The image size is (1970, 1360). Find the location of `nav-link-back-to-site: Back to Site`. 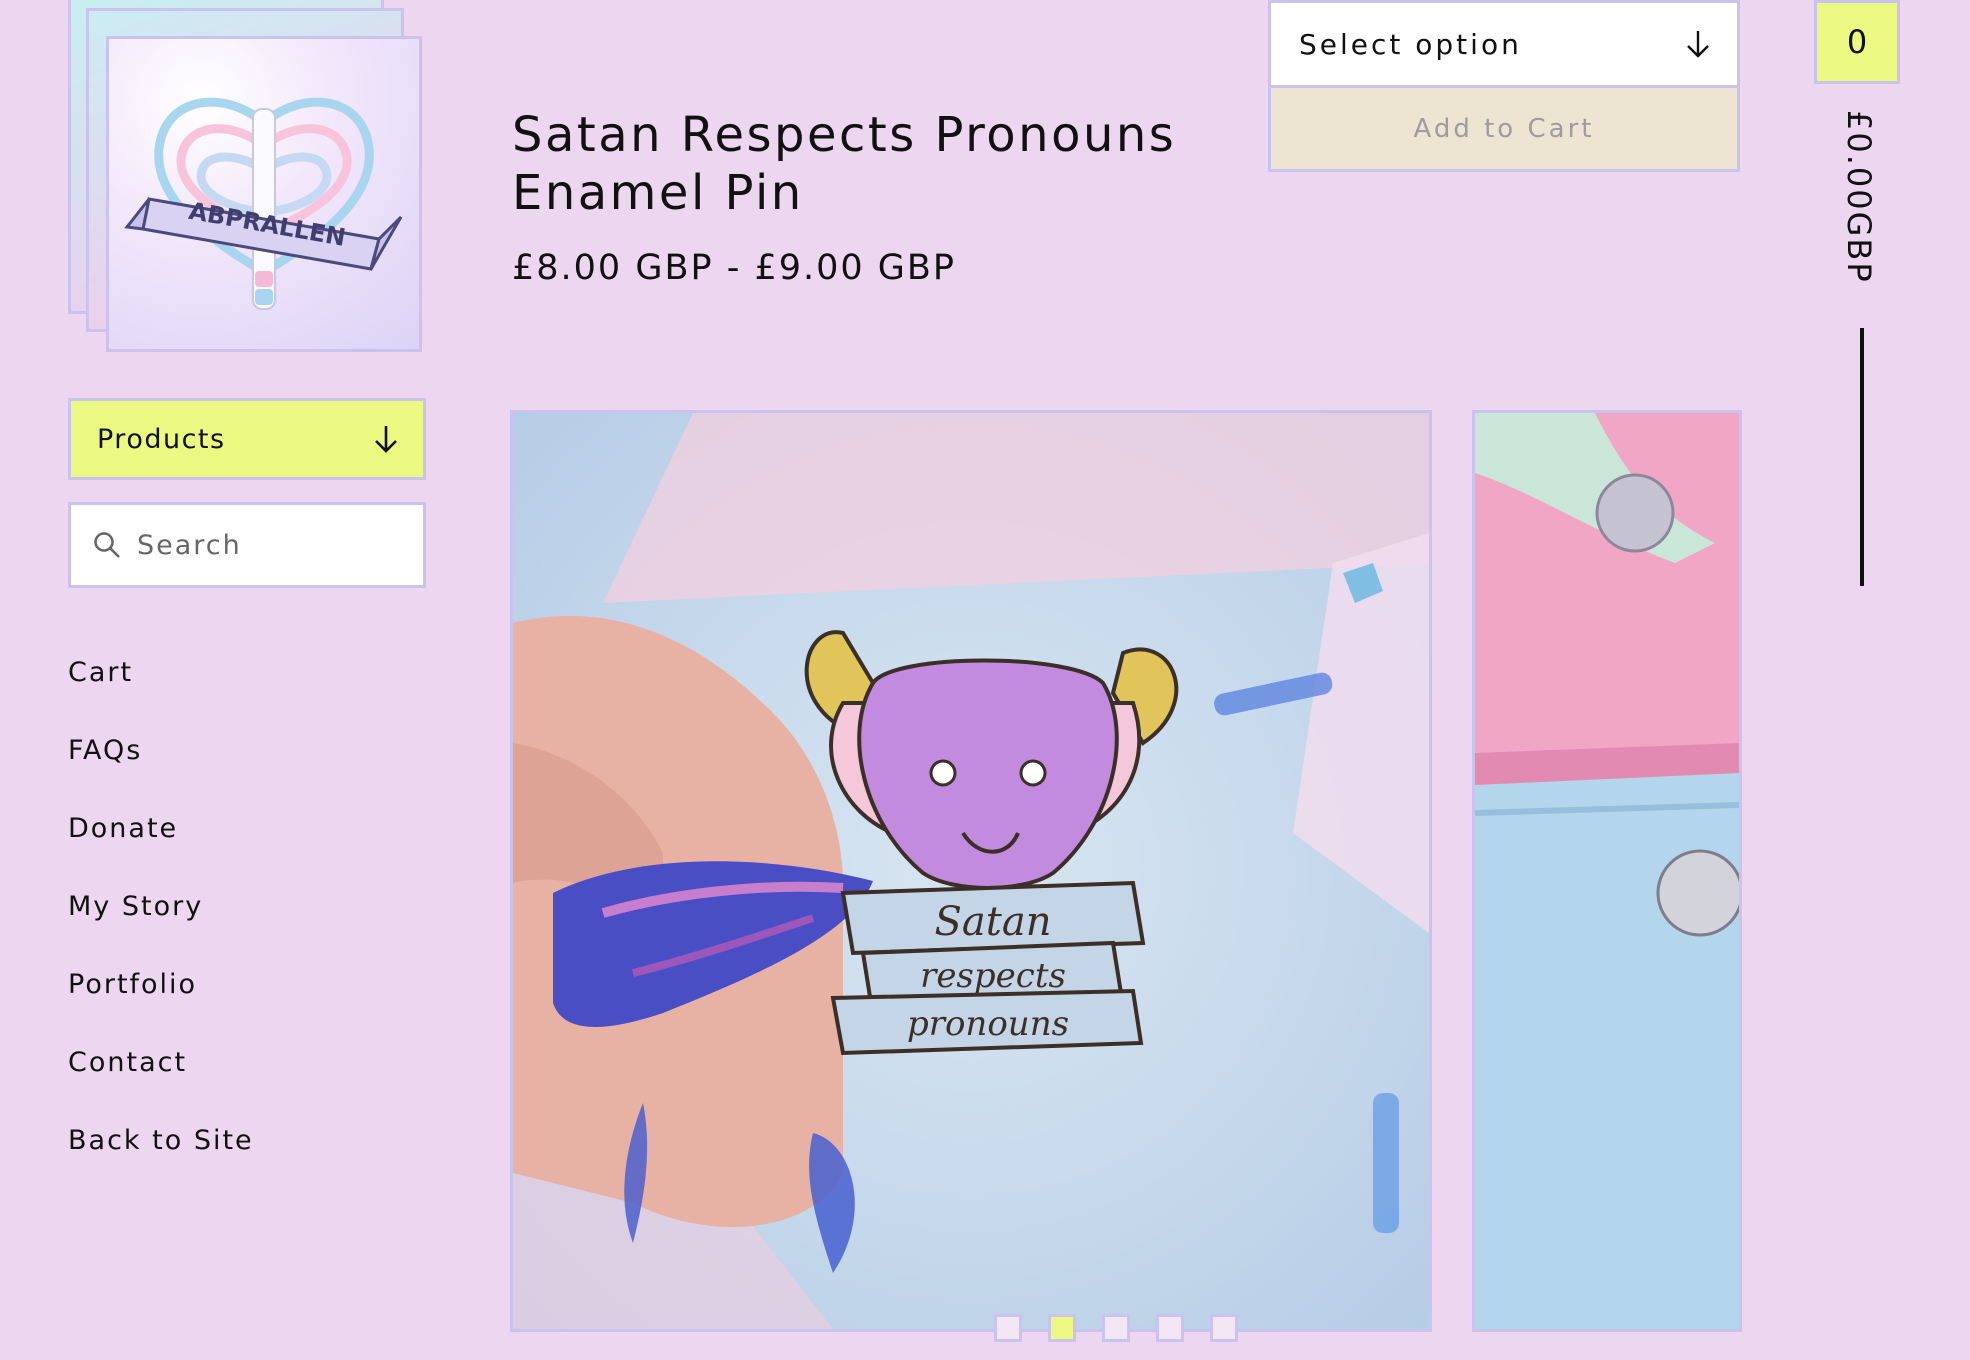

nav-link-back-to-site: Back to Site is located at coordinates (161, 1147).